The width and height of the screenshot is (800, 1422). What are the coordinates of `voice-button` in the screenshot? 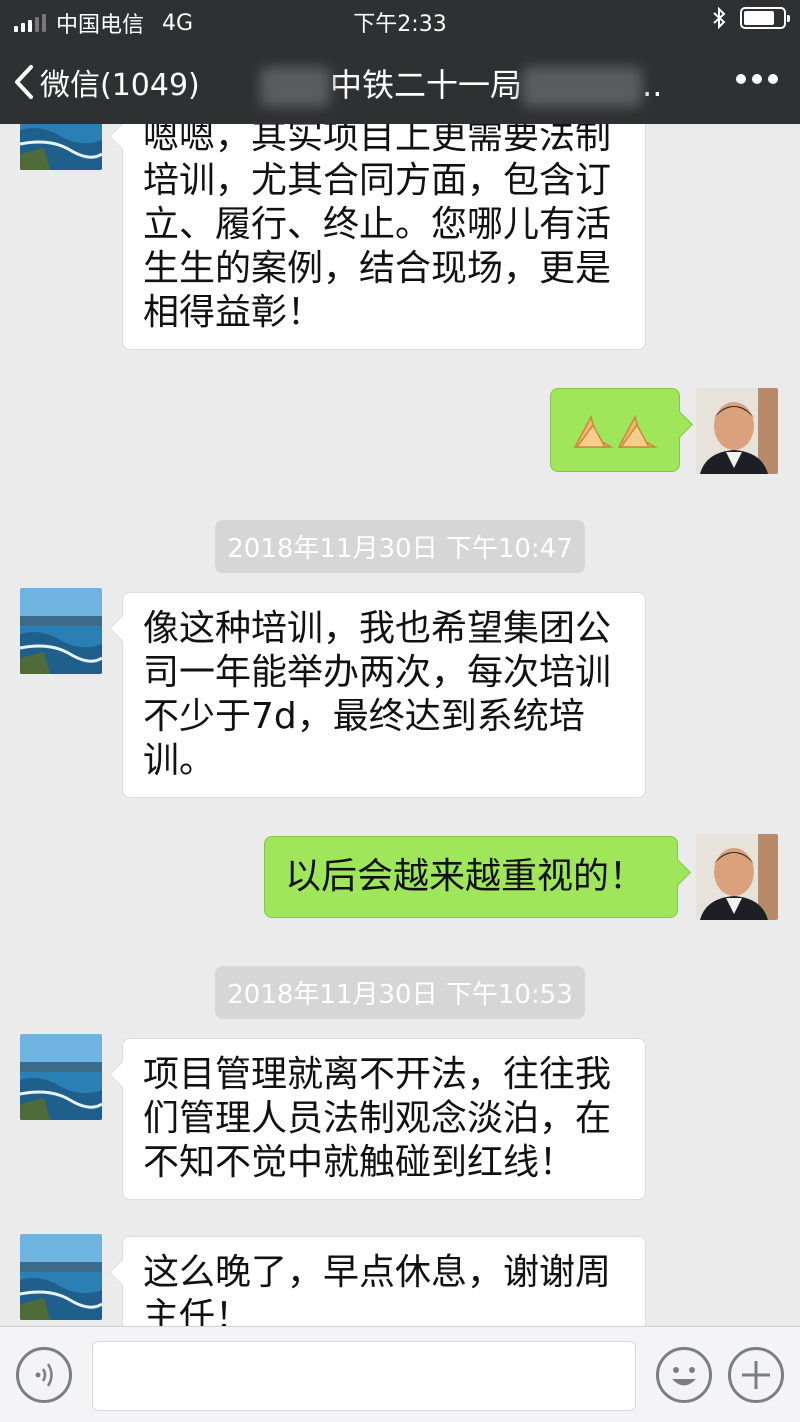 It's located at (44, 1375).